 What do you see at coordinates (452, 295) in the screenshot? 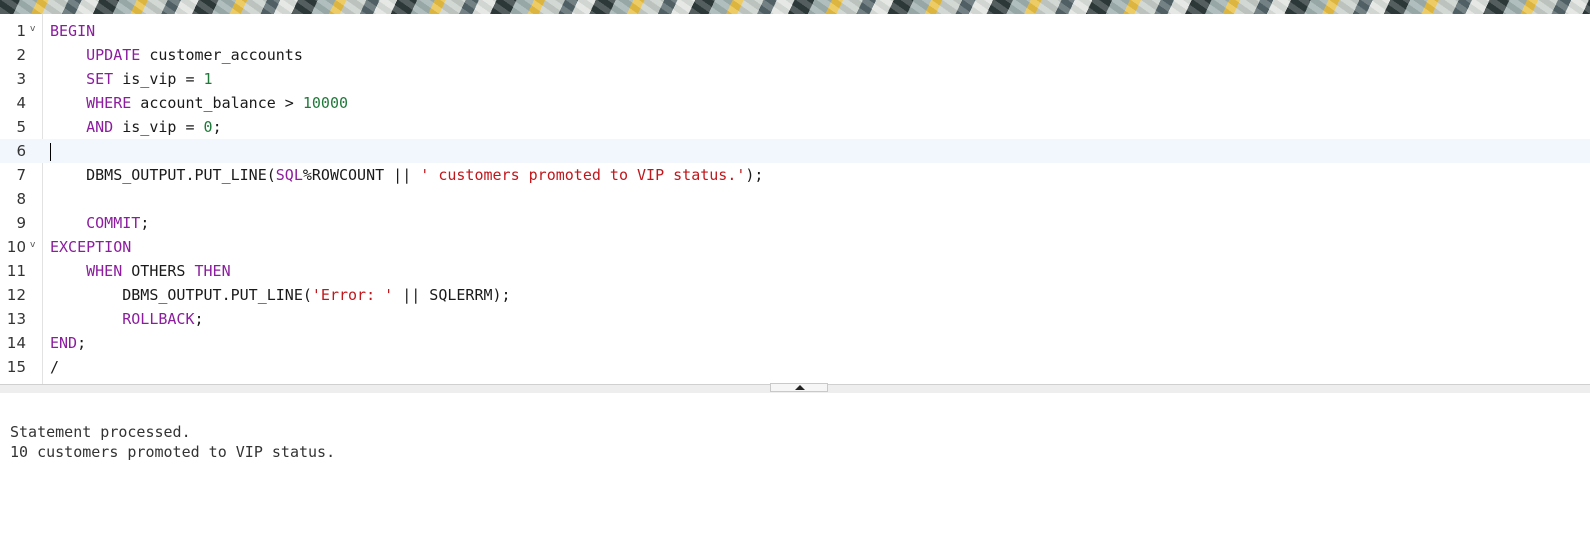
I see `token-text: || SQLERRM);` at bounding box center [452, 295].